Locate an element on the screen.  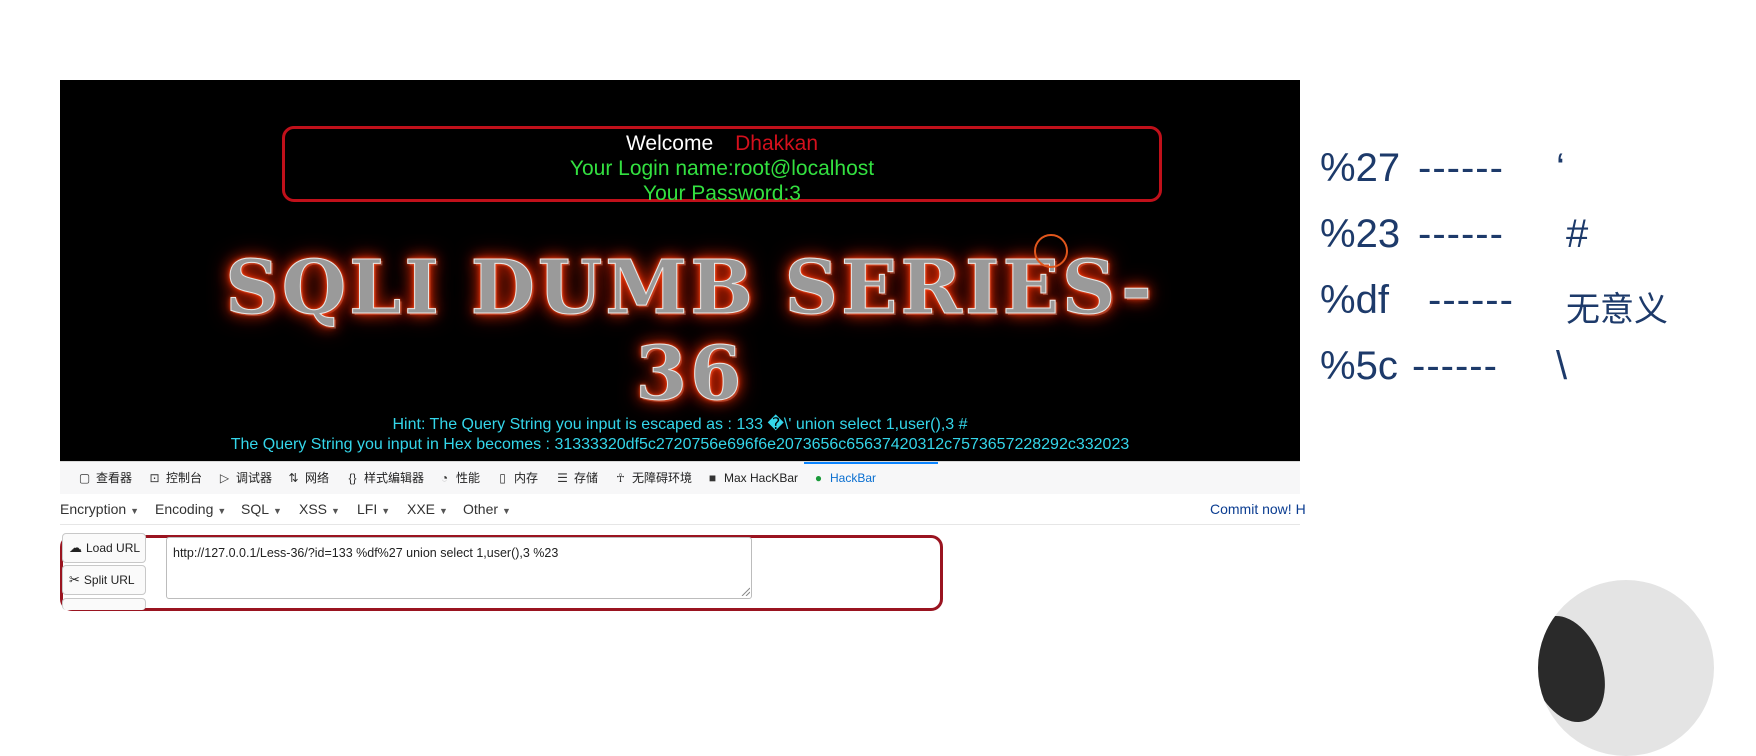
note-code: %27 is located at coordinates (1360, 168).